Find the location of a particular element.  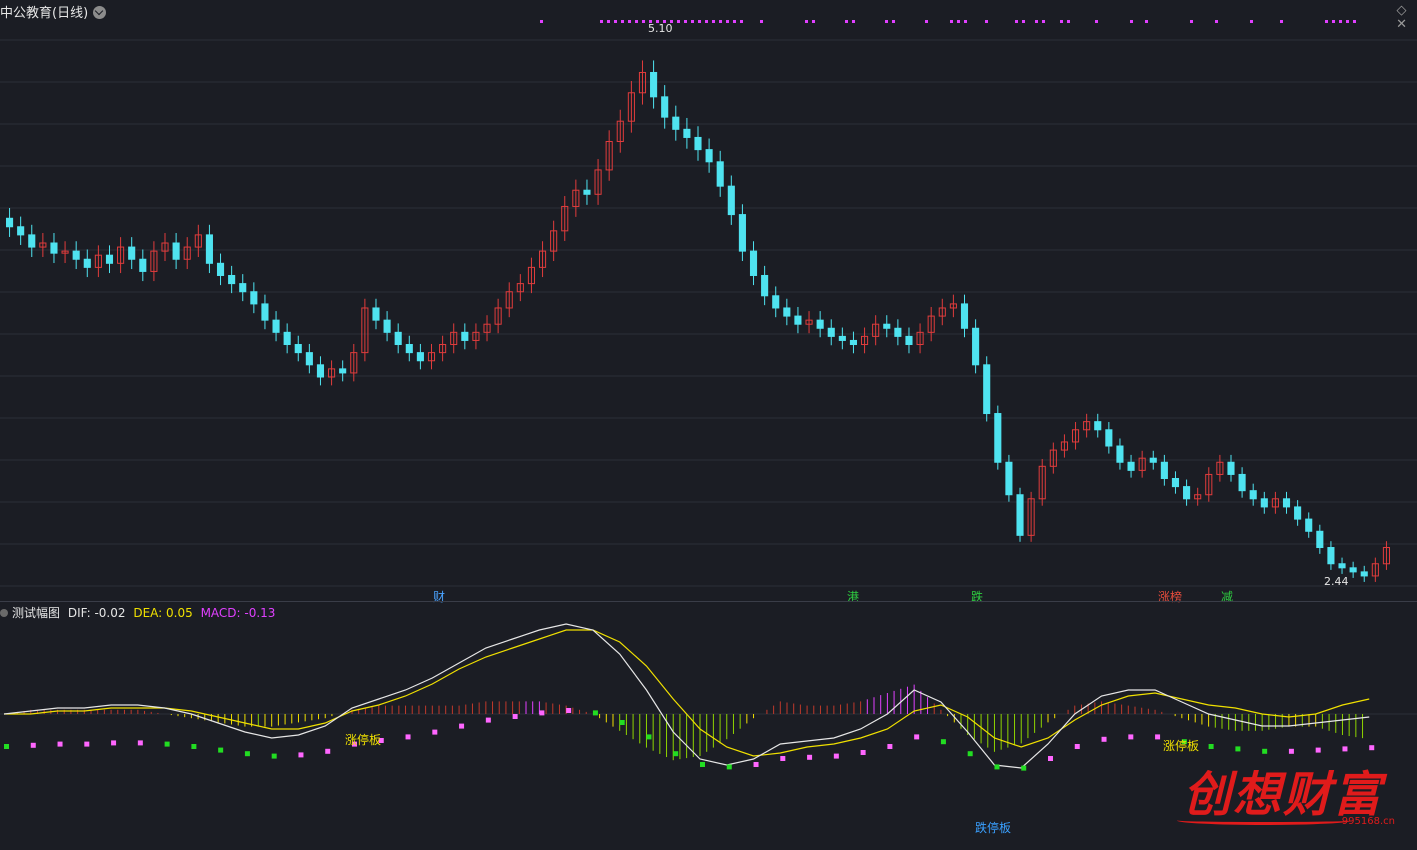

price-low-label: 2.44 is located at coordinates (1336, 581).